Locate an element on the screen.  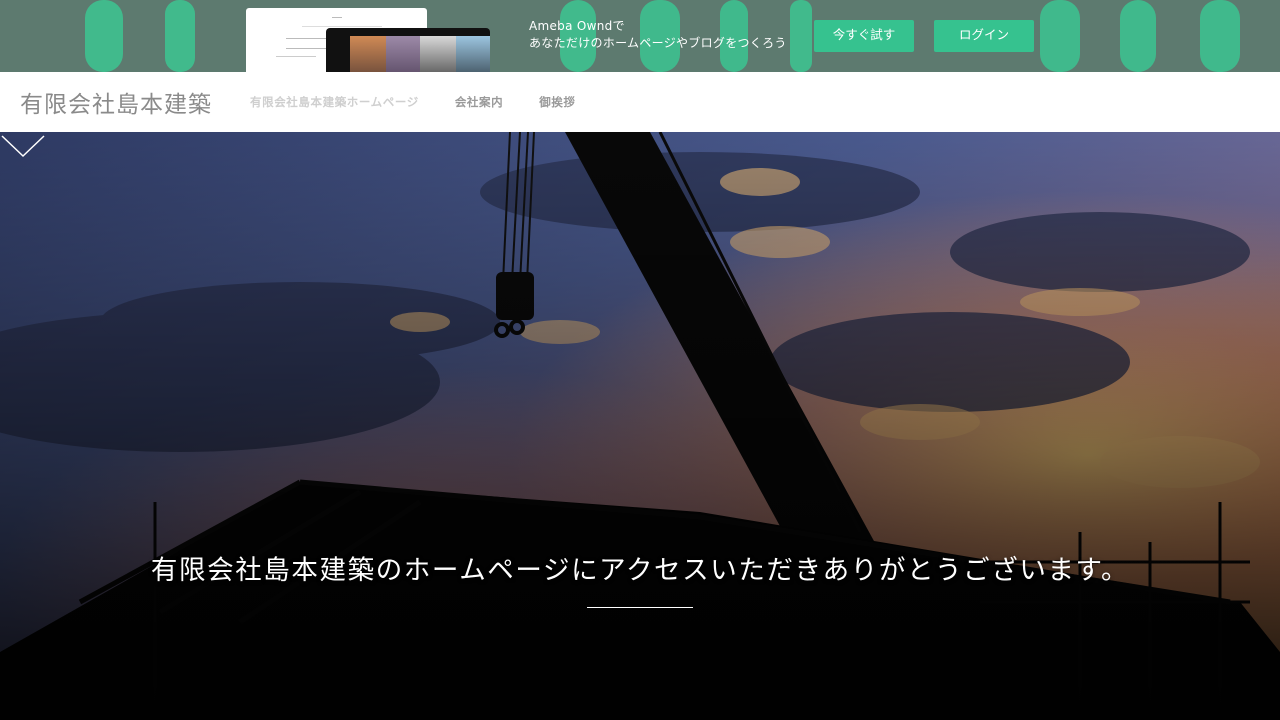
hero-message: 有限会社島本建築のホームページにアクセスいただきありがとうございます。 is located at coordinates (640, 570).